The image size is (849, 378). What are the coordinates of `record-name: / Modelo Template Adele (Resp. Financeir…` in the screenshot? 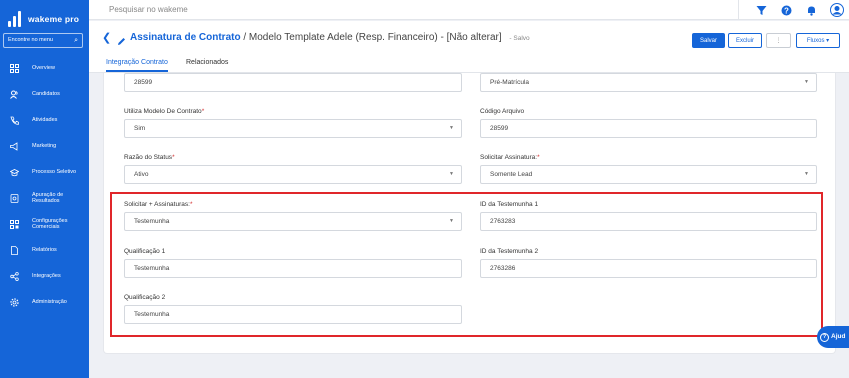 It's located at (372, 37).